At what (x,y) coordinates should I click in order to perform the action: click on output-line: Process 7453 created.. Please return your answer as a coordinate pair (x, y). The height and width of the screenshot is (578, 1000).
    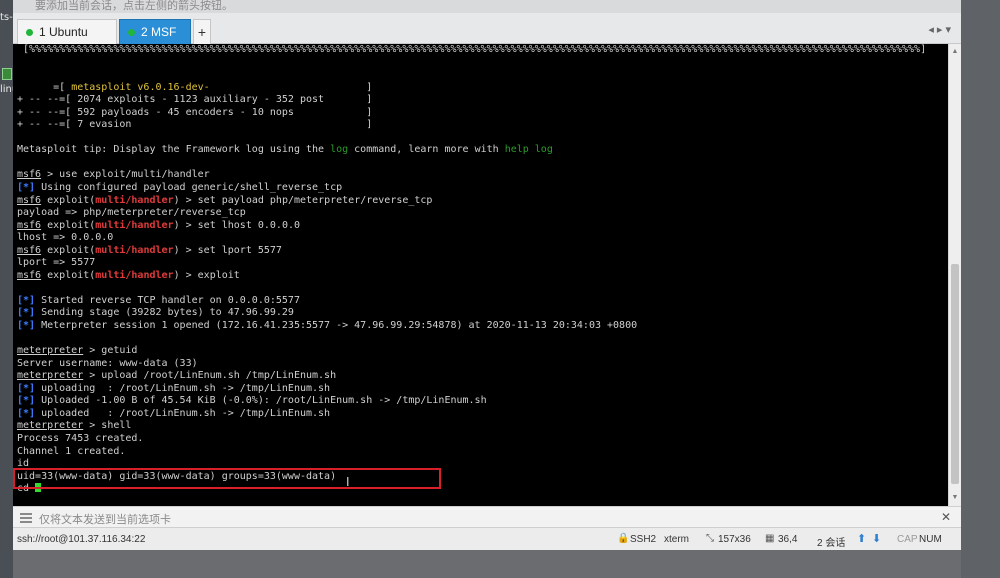
    Looking at the image, I should click on (80, 438).